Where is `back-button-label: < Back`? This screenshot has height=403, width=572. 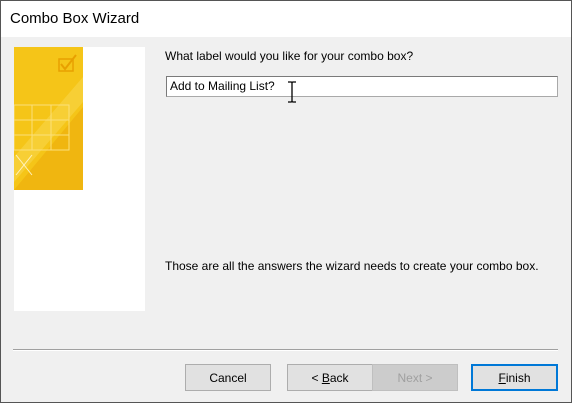 back-button-label: < Back is located at coordinates (330, 377).